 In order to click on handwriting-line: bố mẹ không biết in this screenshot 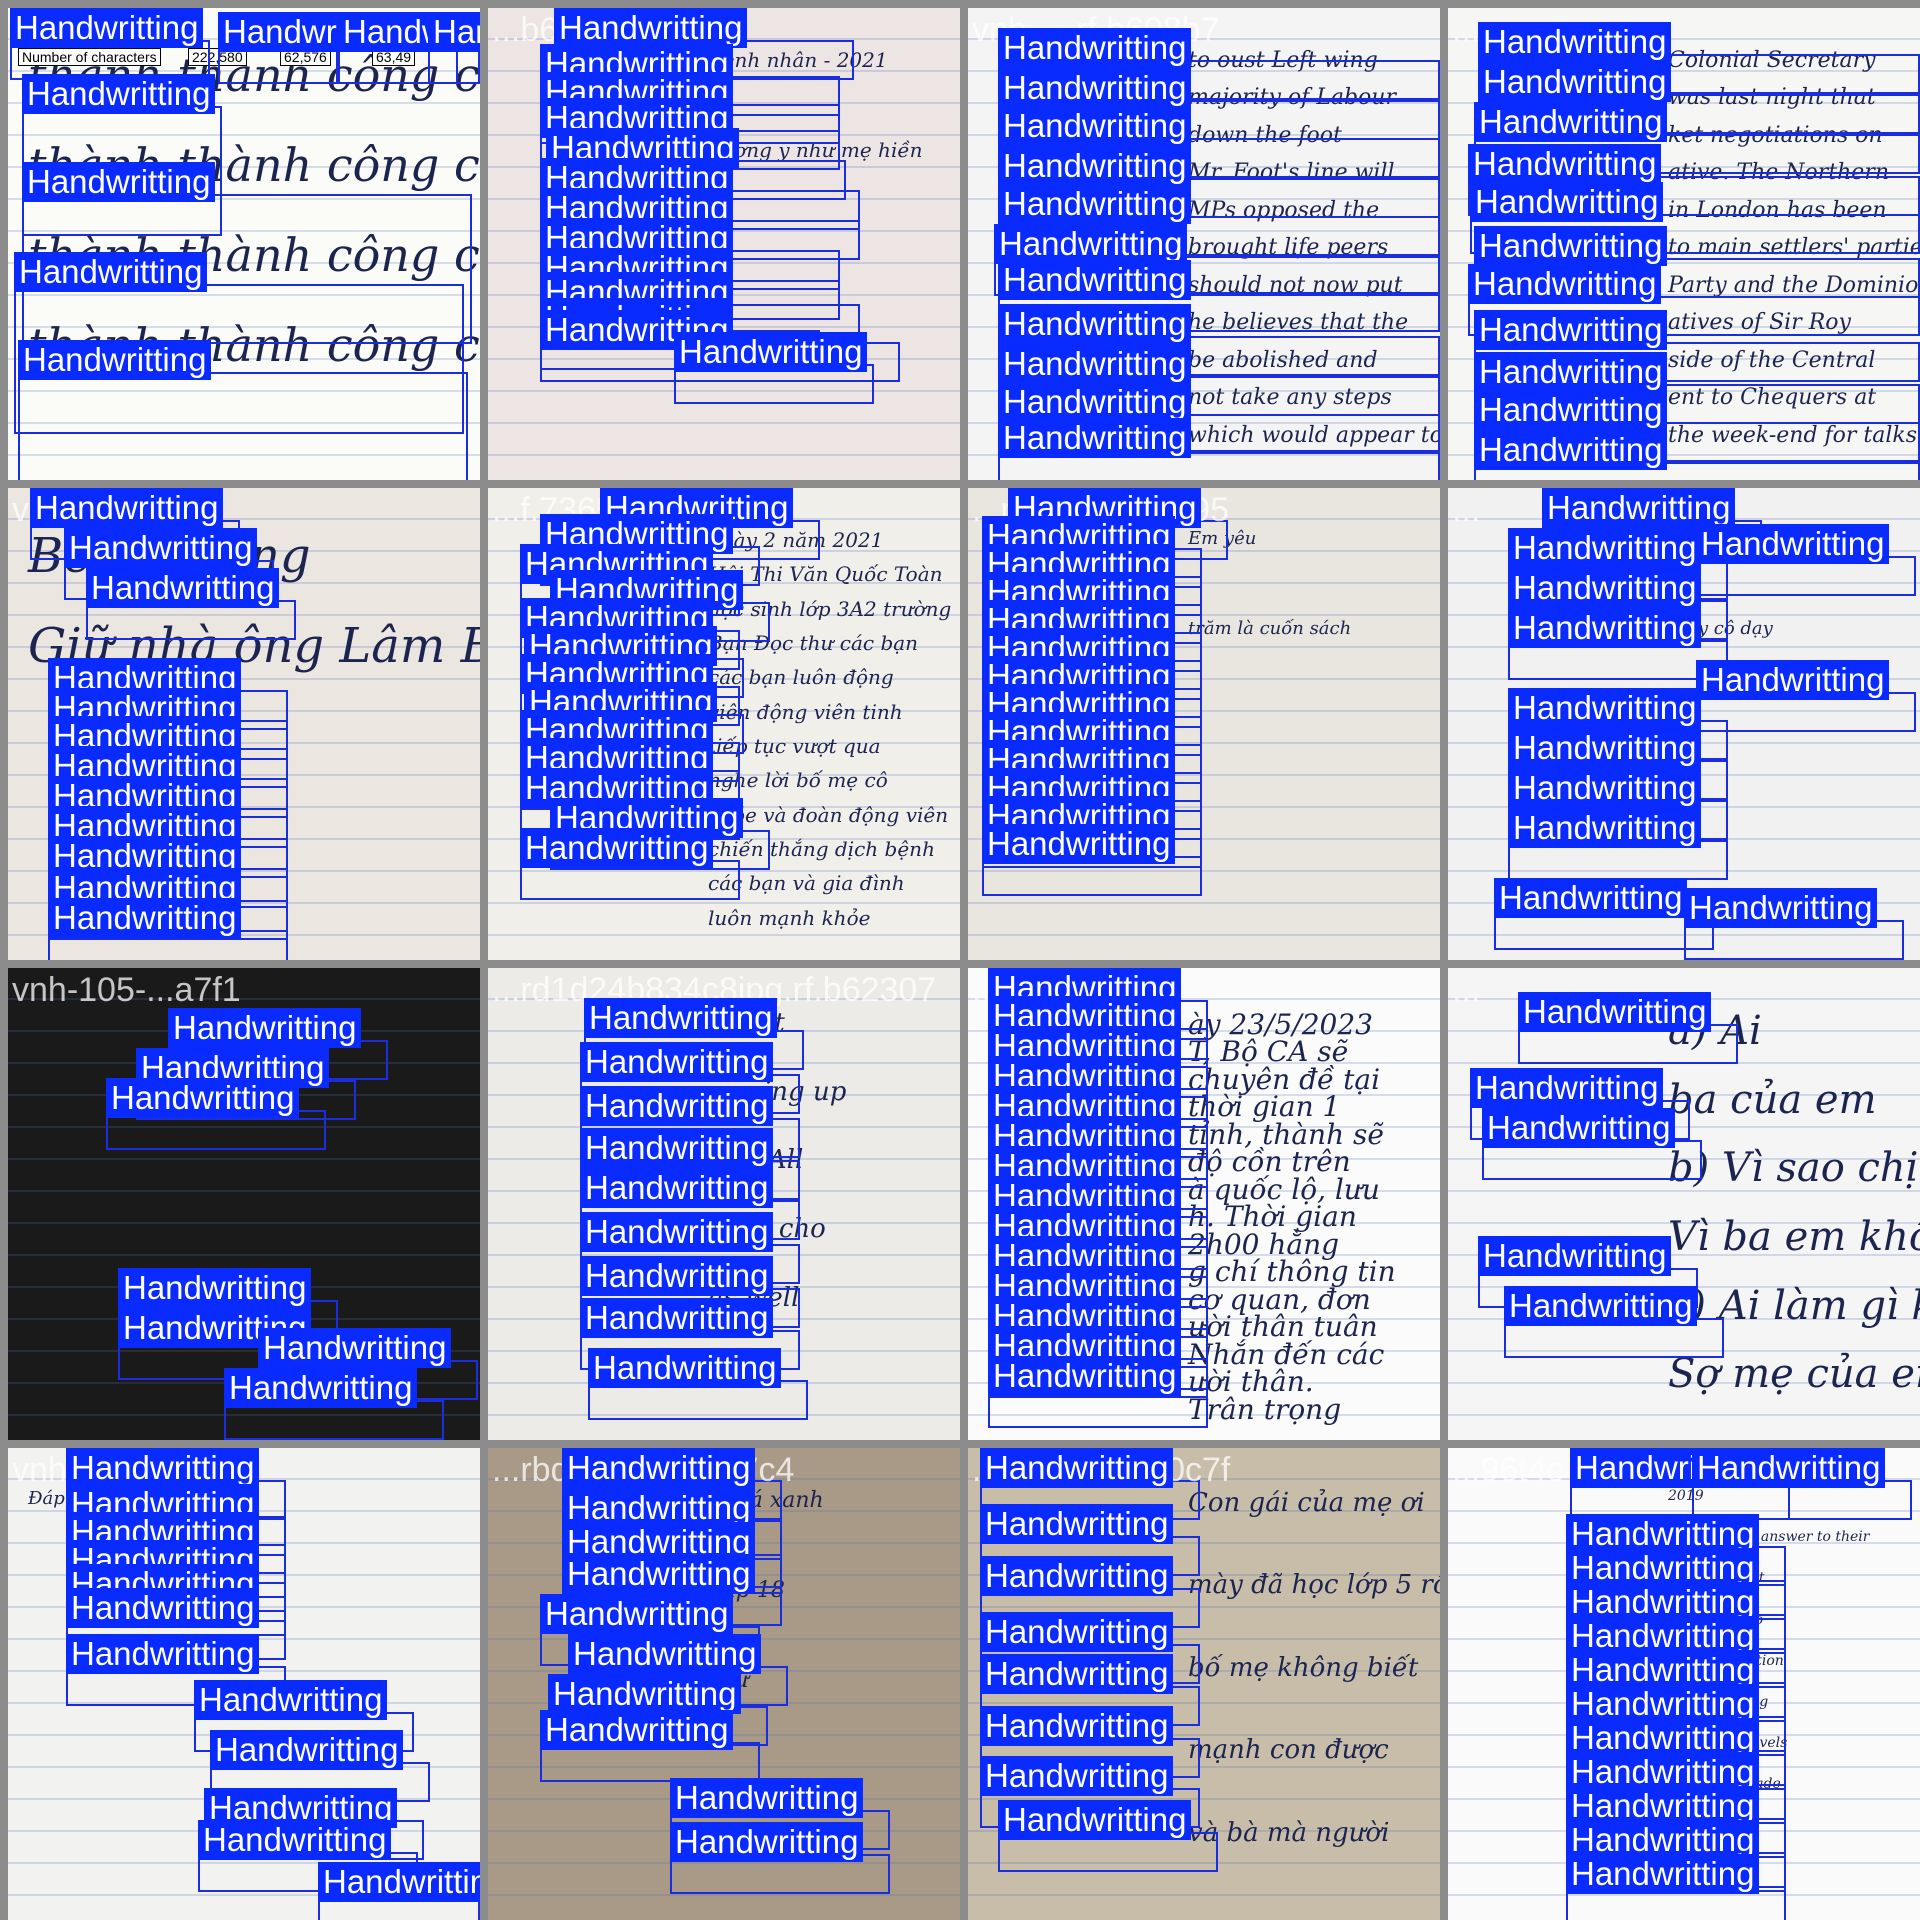, I will do `click(1303, 1667)`.